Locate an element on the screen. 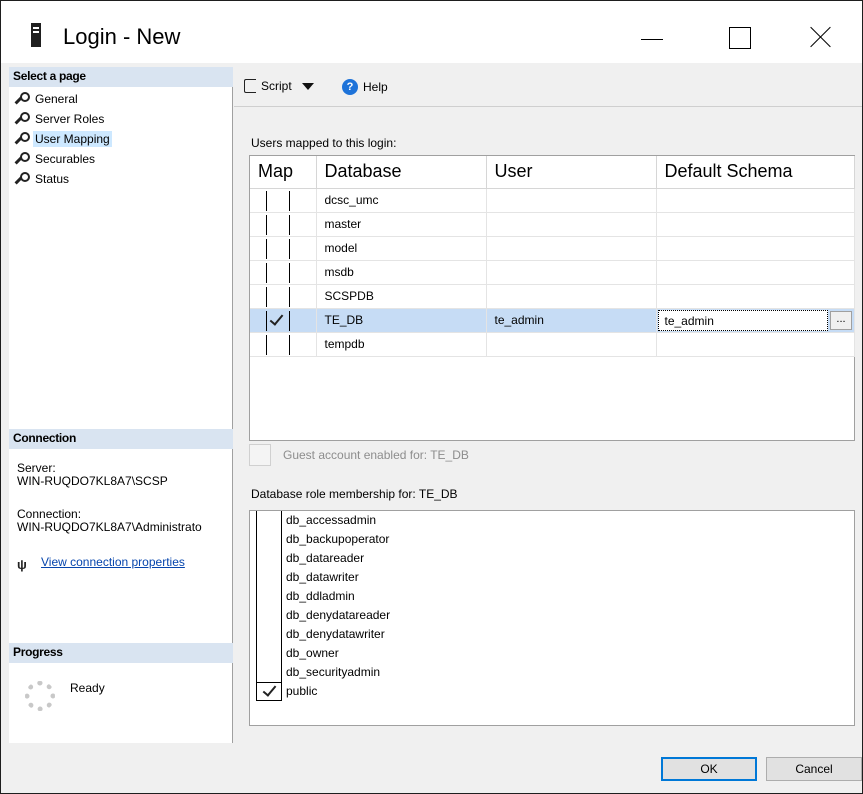 This screenshot has height=794, width=863. role-membership-label: Database role membership for: TE_DB is located at coordinates (354, 494).